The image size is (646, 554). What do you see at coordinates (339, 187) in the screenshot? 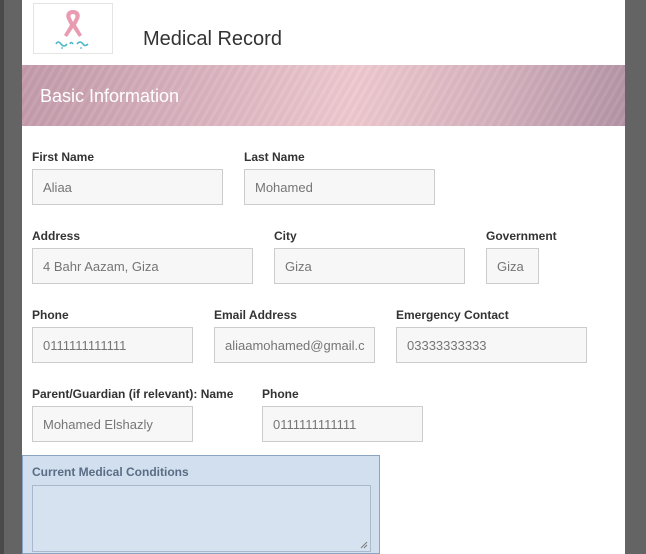
I see `last-name-input` at bounding box center [339, 187].